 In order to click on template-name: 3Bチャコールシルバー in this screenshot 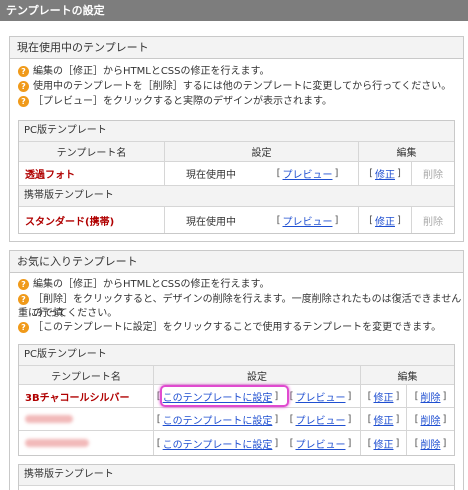, I will do `click(77, 398)`.